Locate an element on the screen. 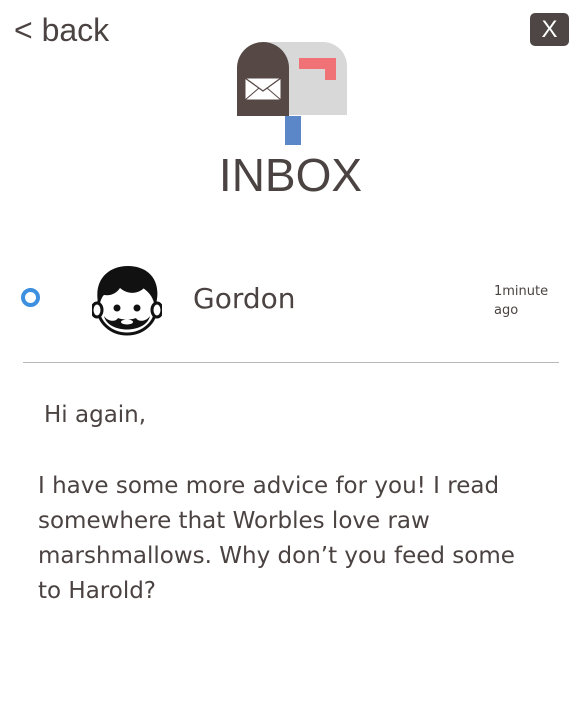  sender-name: Gordon is located at coordinates (244, 298).